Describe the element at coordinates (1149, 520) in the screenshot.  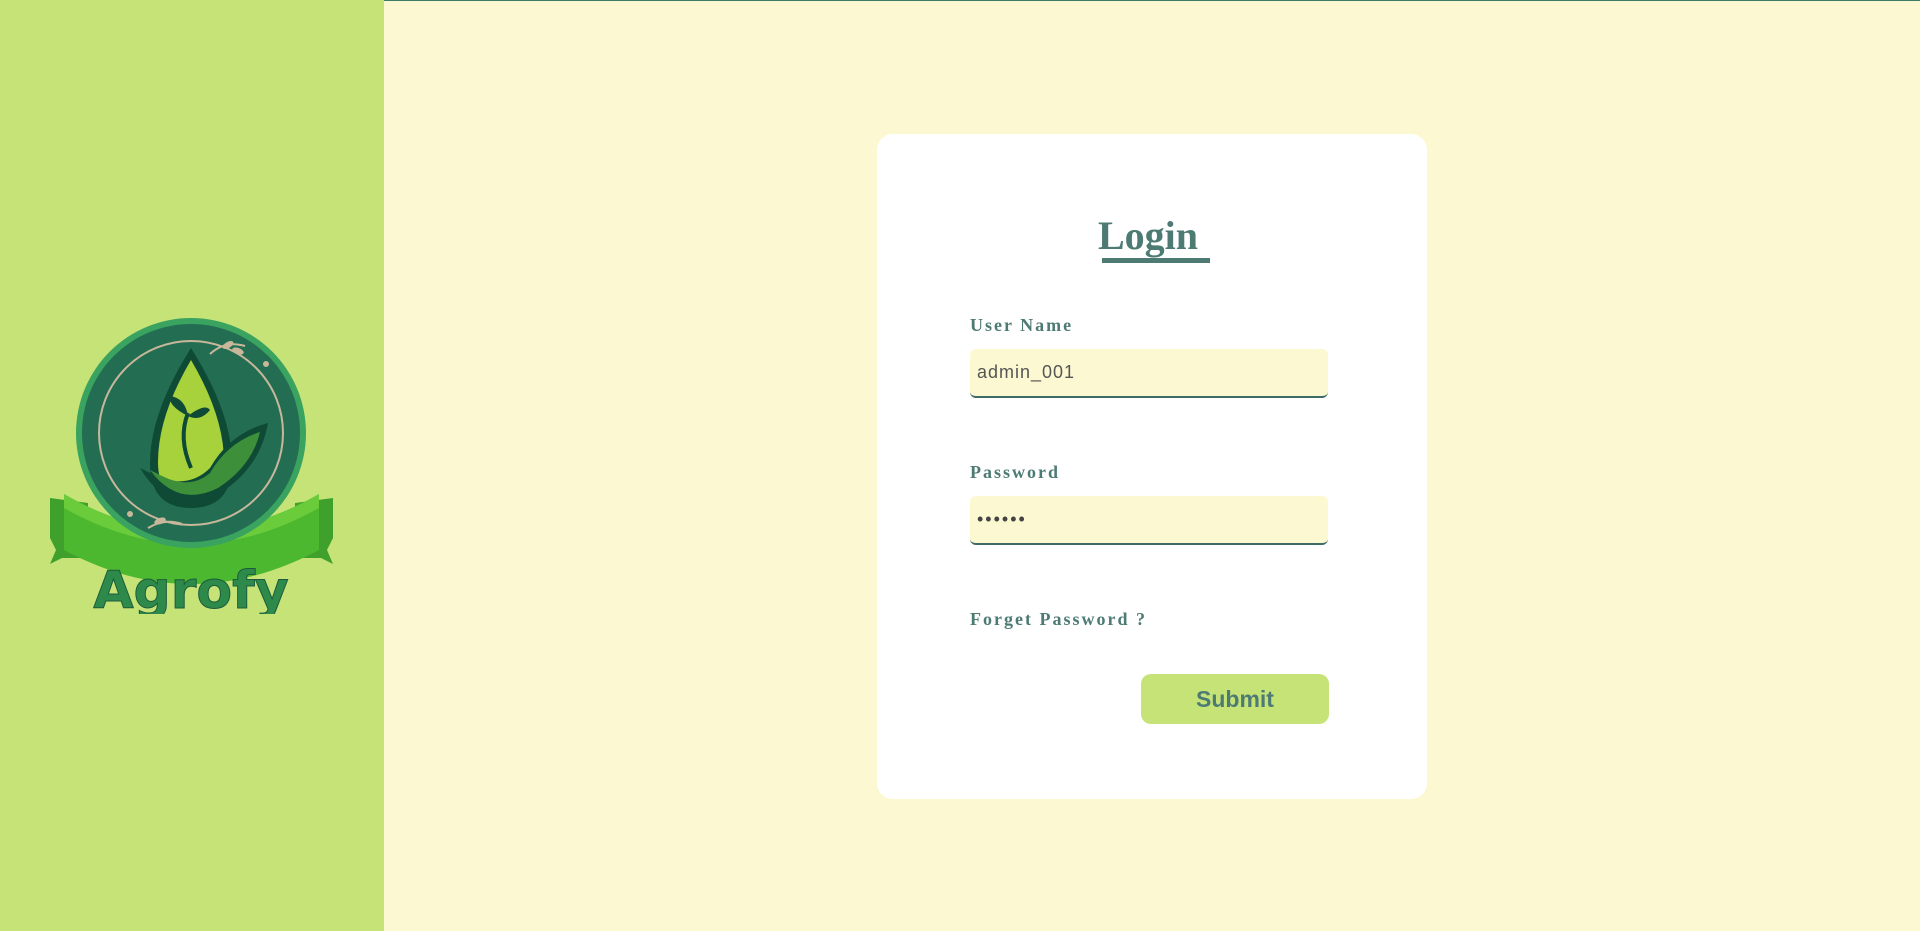
I see `password-field` at that location.